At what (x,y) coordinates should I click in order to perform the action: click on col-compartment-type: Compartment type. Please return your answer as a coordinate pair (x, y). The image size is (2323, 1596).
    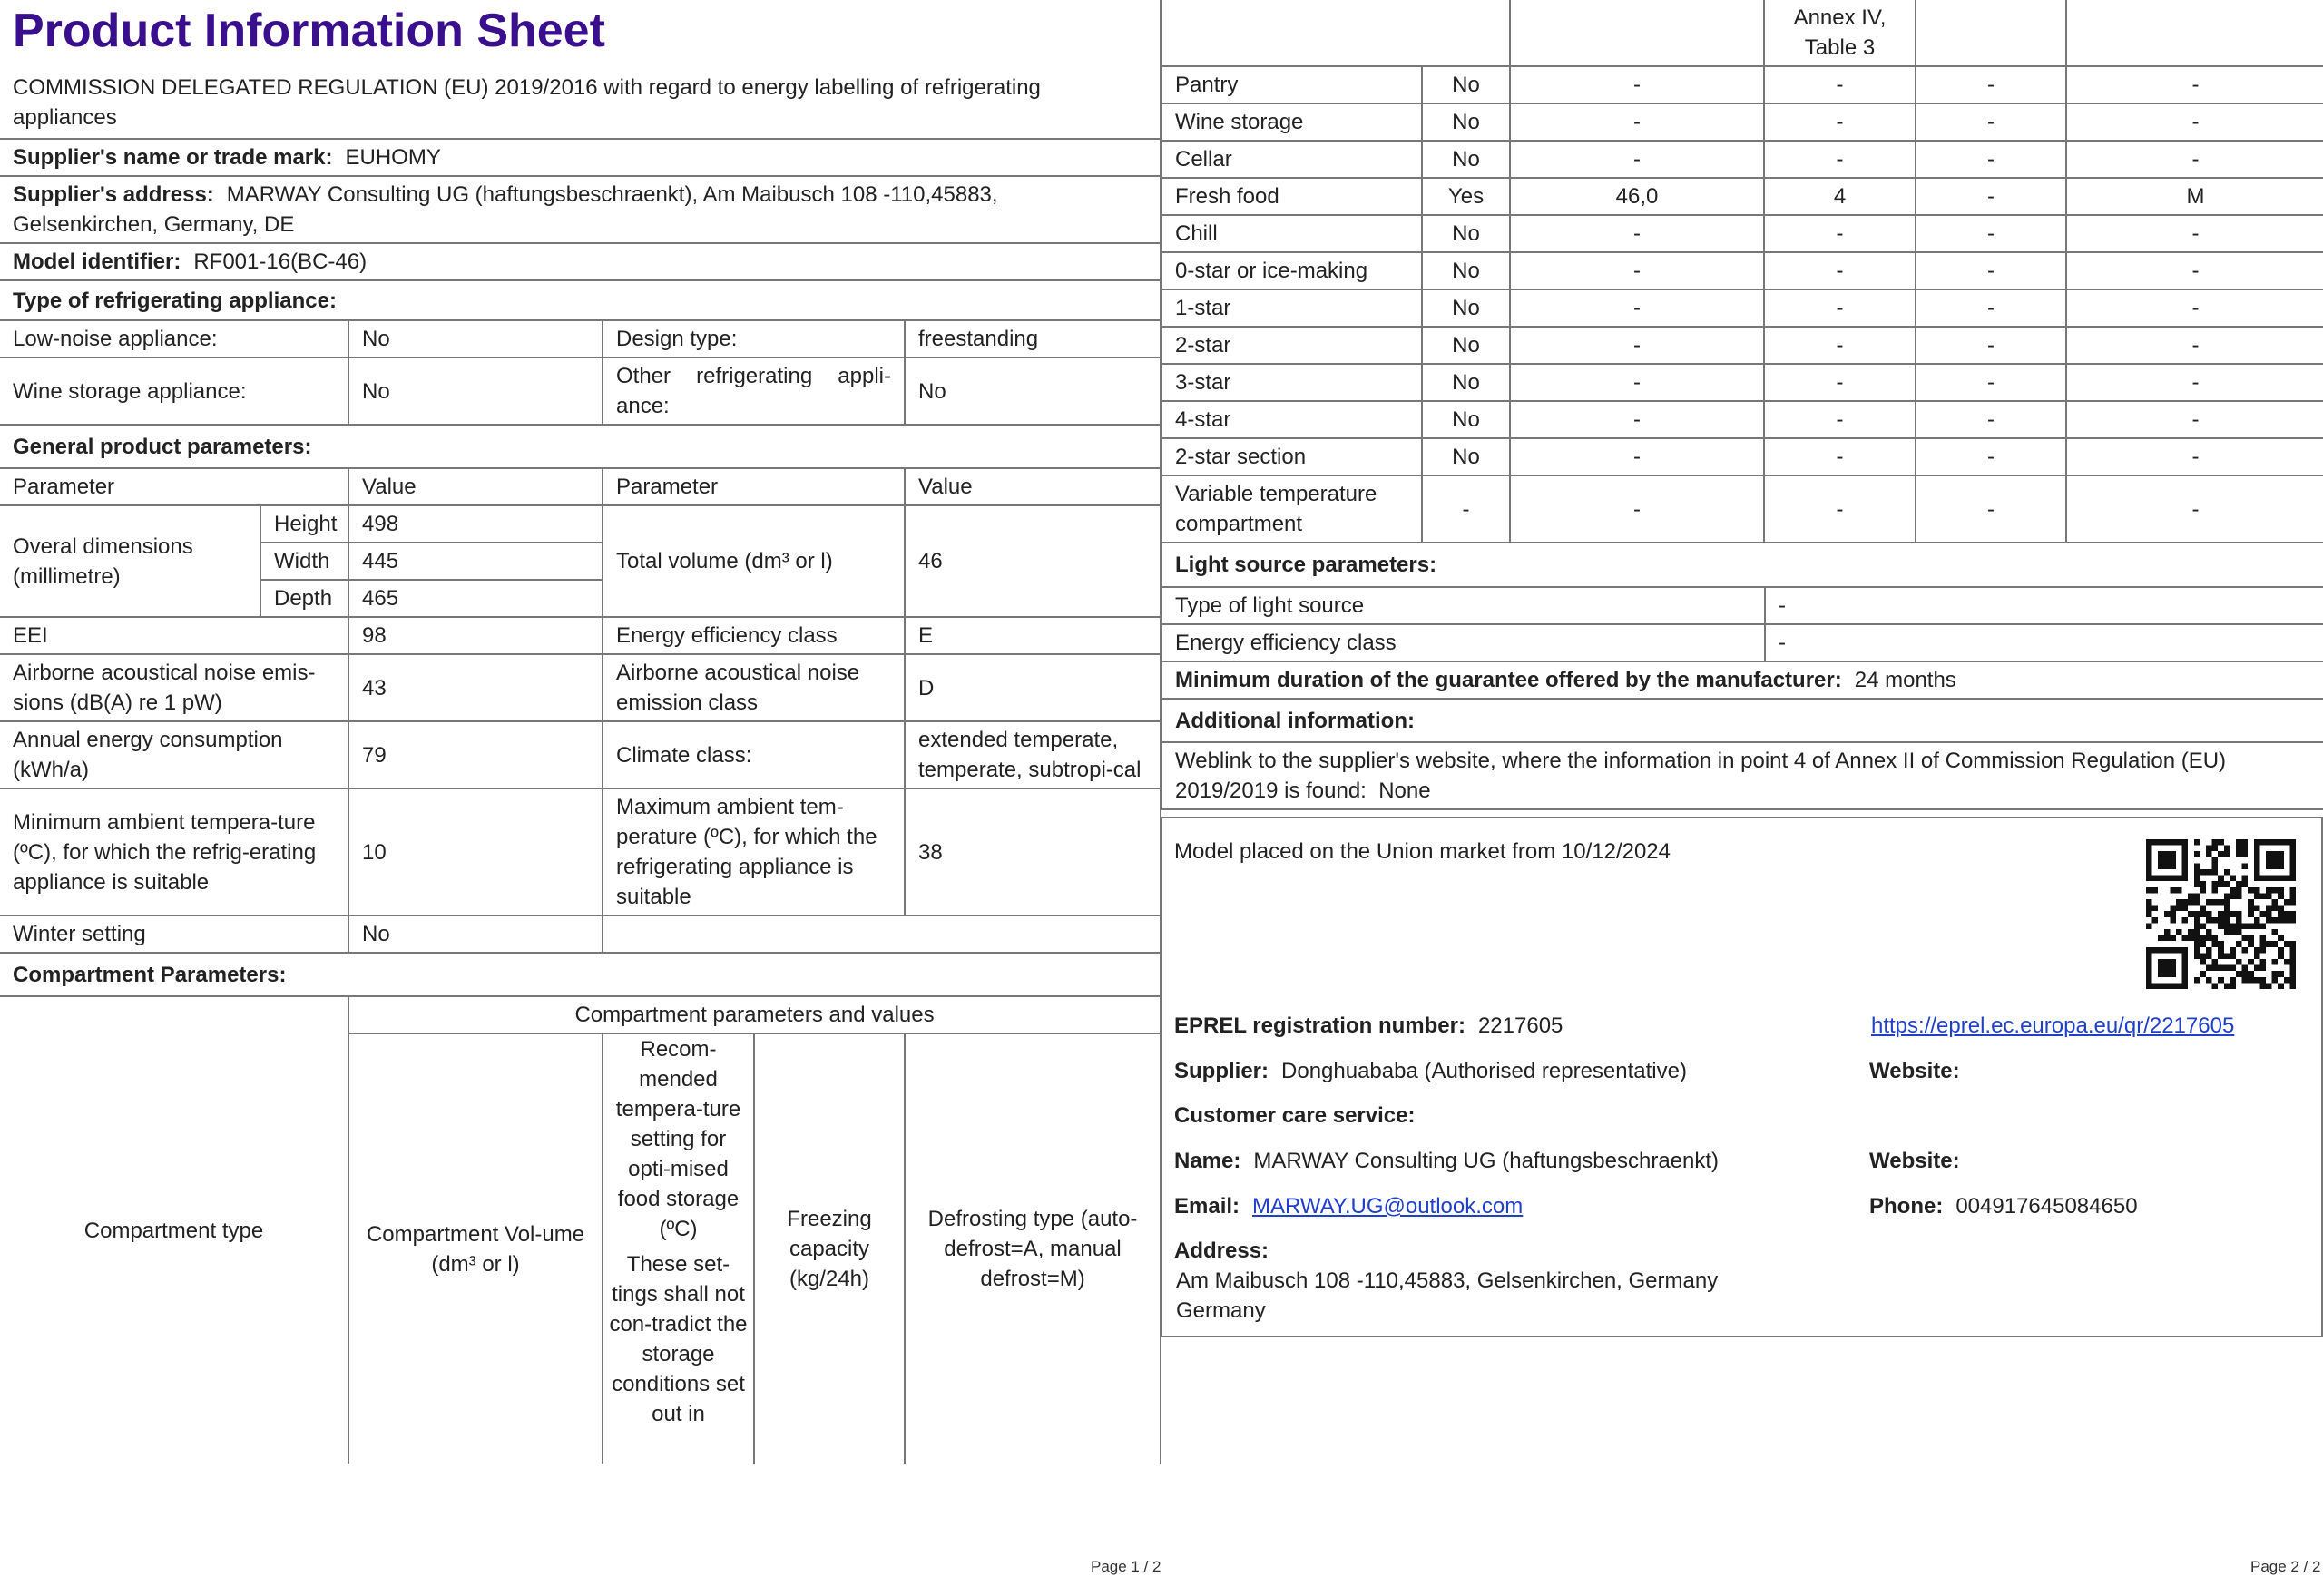
    Looking at the image, I should click on (174, 1229).